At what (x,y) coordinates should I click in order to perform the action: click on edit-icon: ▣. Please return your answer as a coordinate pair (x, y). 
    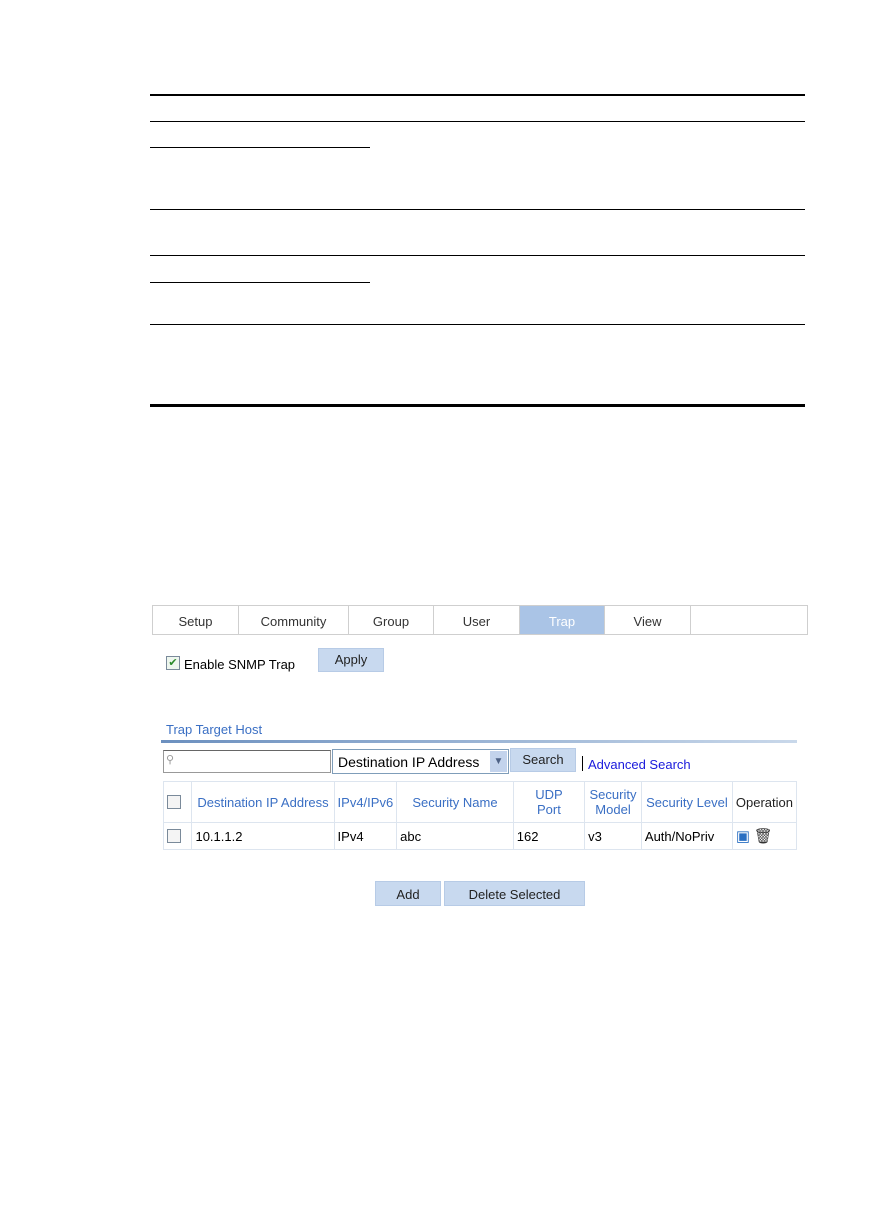
    Looking at the image, I should click on (743, 836).